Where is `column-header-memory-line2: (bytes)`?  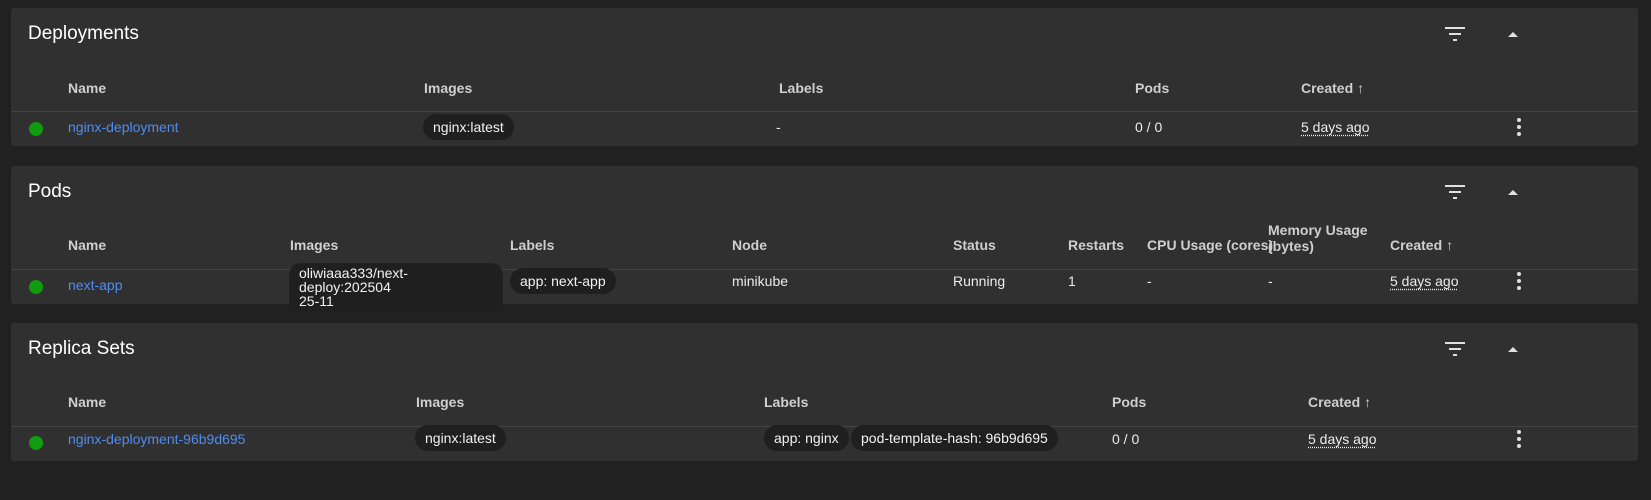
column-header-memory-line2: (bytes) is located at coordinates (1291, 246).